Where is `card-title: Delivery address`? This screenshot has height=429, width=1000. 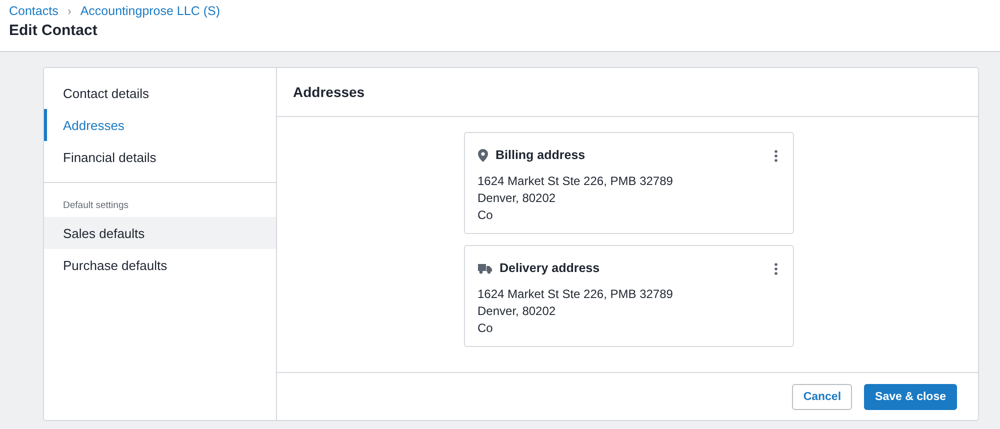
card-title: Delivery address is located at coordinates (550, 268).